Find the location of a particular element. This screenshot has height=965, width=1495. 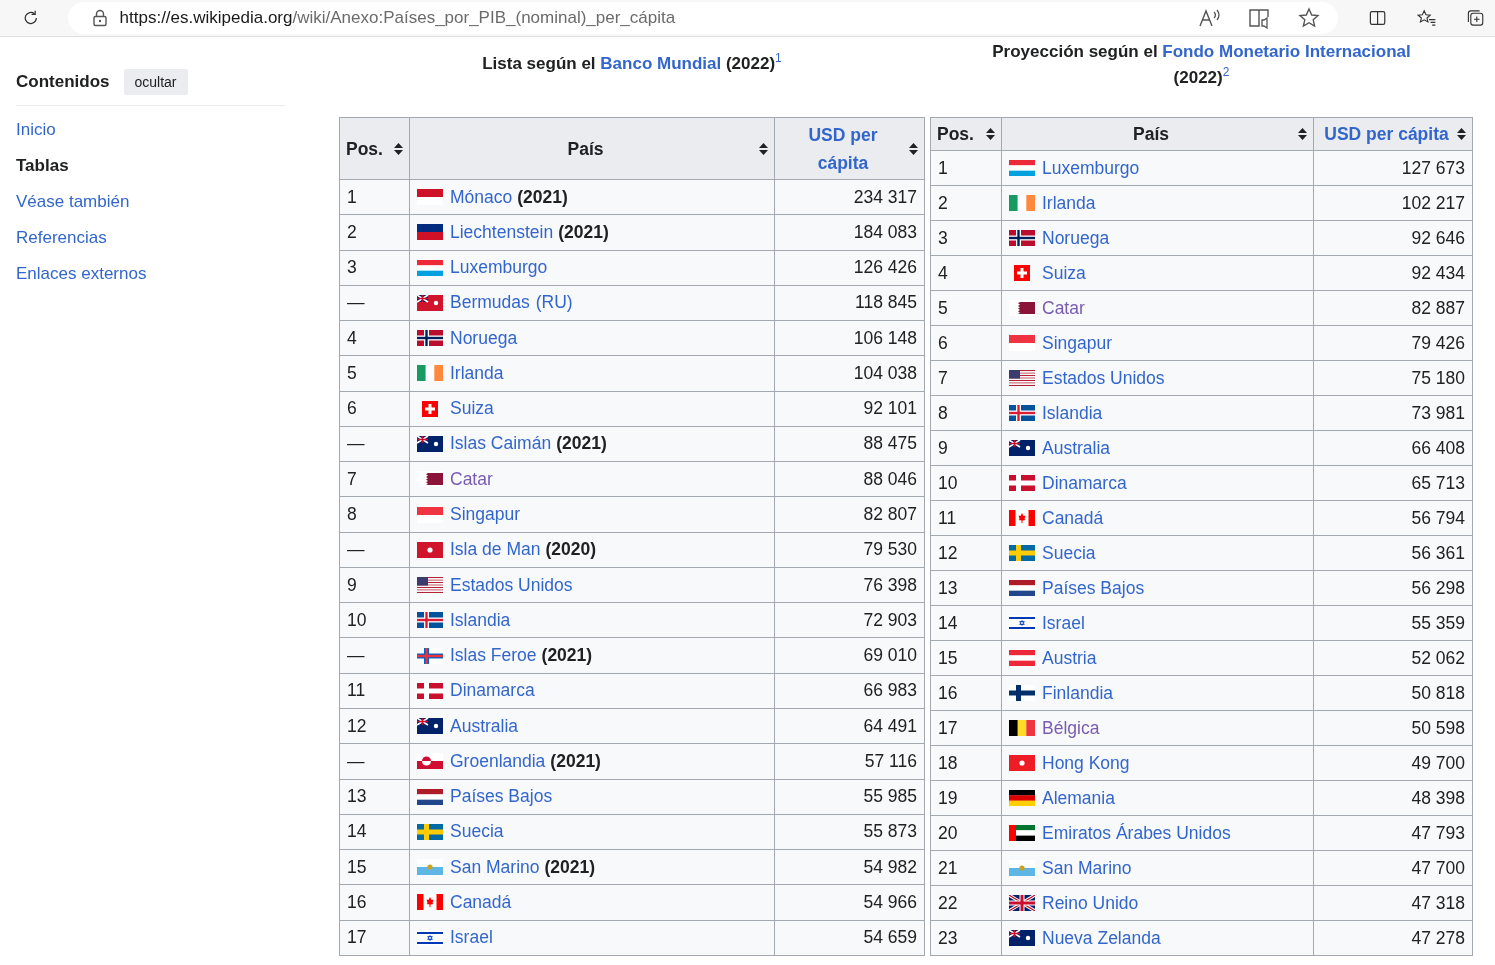

table-cell: 50 598 is located at coordinates (1393, 728).